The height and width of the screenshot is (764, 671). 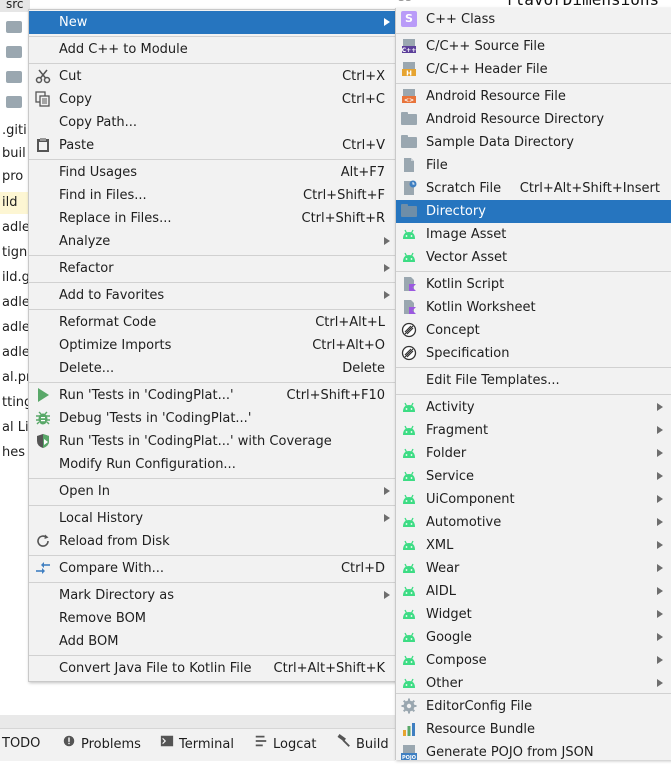 What do you see at coordinates (15, 154) in the screenshot?
I see `tree-item: buil` at bounding box center [15, 154].